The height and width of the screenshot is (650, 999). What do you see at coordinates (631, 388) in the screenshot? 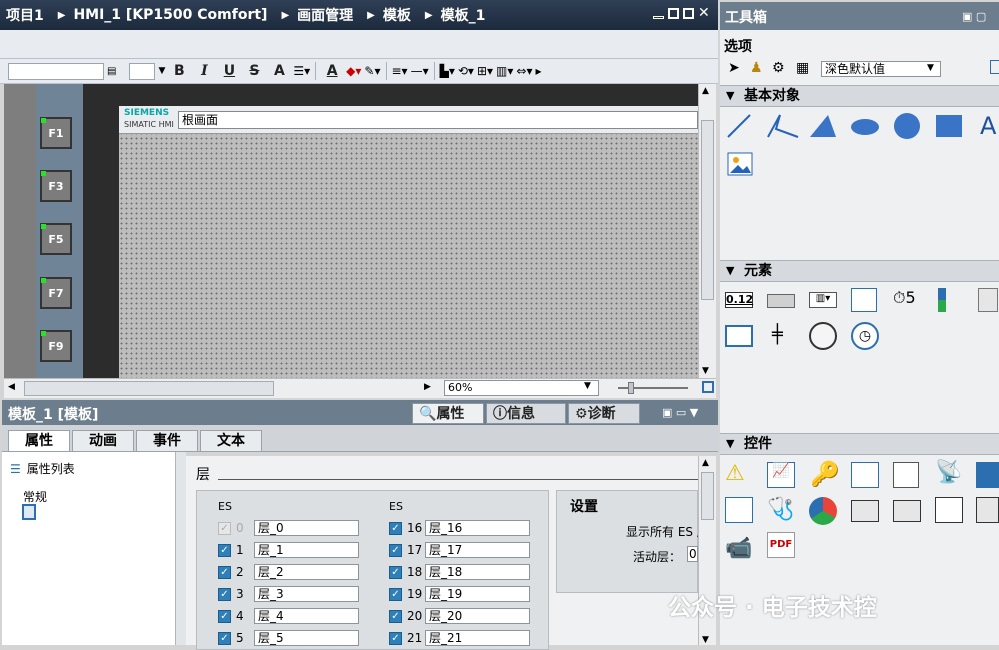
I see `zoom-slider-handle` at bounding box center [631, 388].